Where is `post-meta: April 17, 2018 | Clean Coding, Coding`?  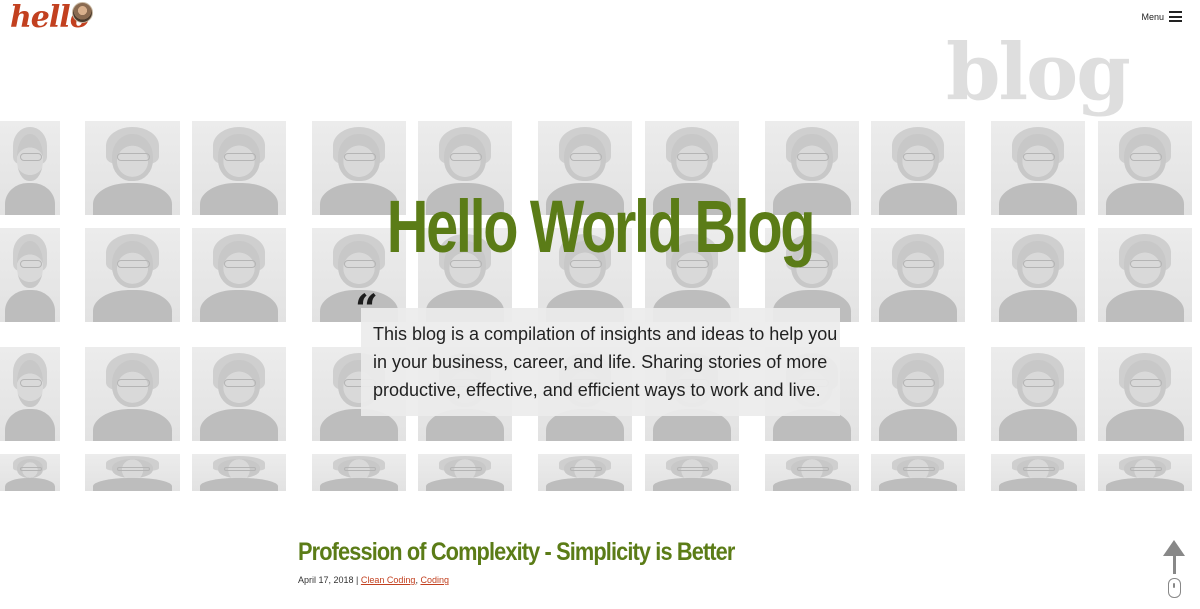 post-meta: April 17, 2018 | Clean Coding, Coding is located at coordinates (373, 580).